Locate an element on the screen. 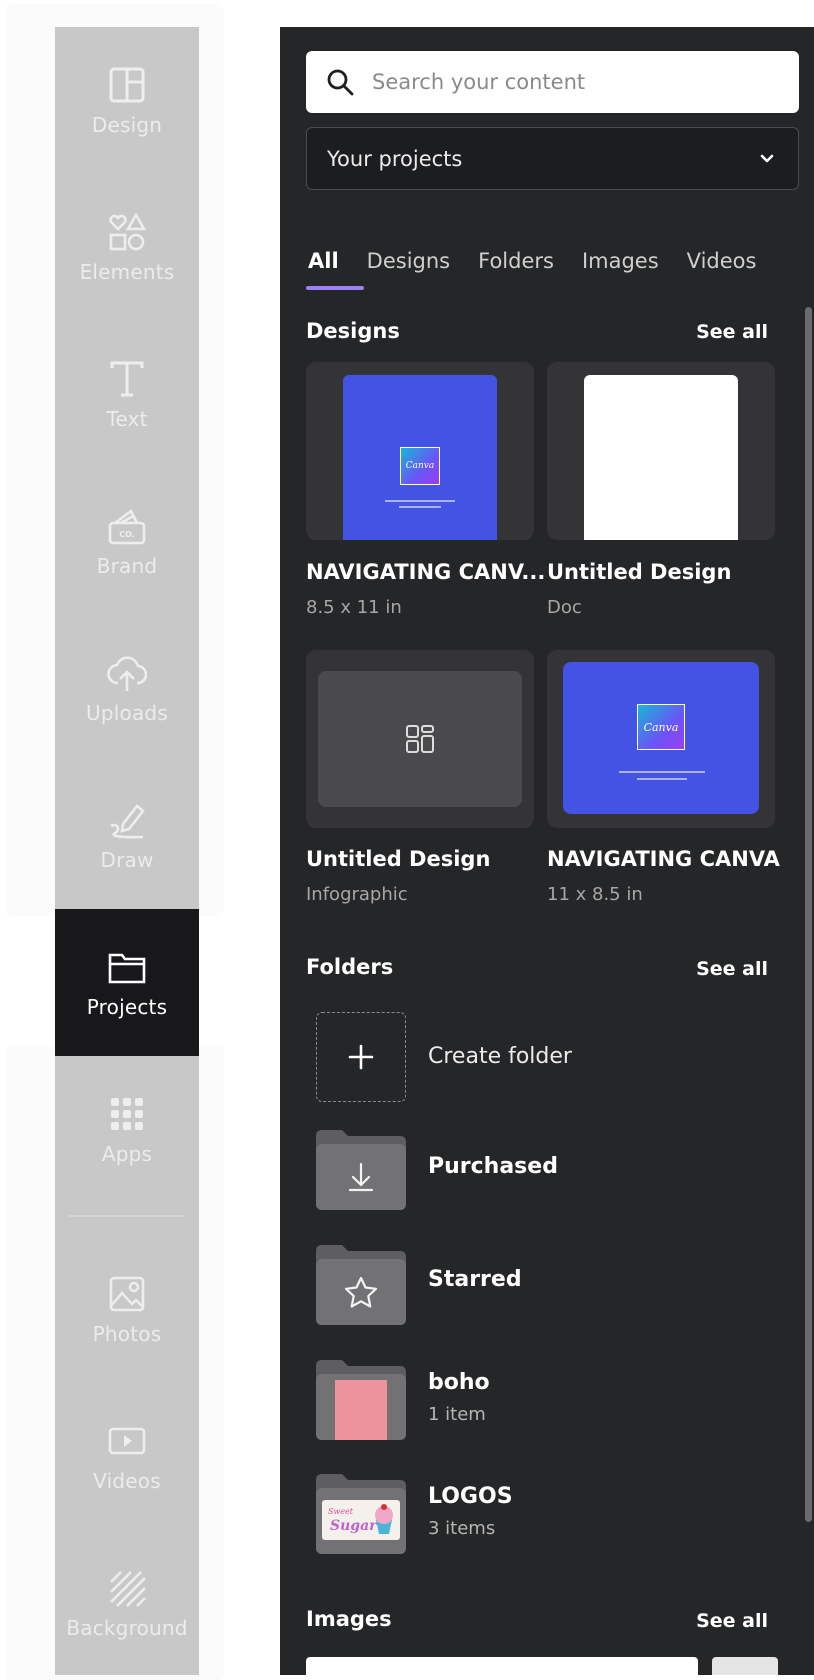  folder-name: boho is located at coordinates (459, 1382).